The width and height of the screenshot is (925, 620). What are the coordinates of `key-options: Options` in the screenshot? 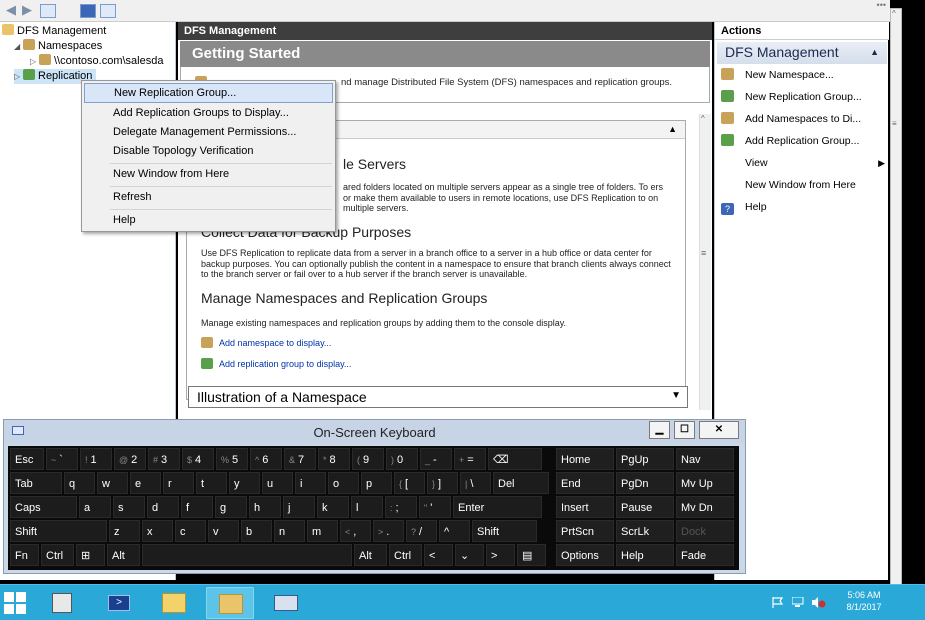 It's located at (585, 555).